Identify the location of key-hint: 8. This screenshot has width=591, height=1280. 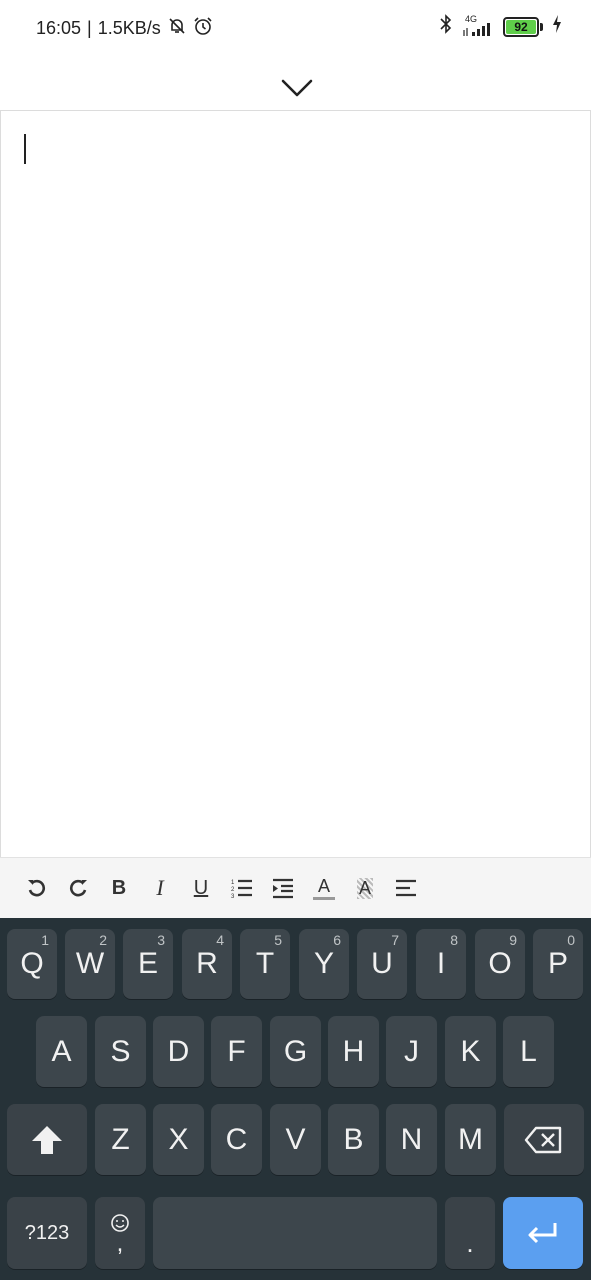
(454, 940).